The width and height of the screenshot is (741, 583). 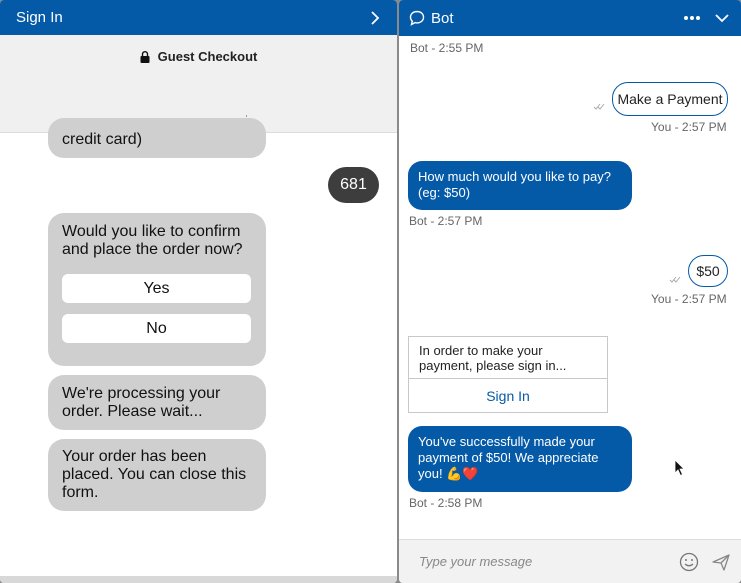 I want to click on chevron-down-icon, so click(x=722, y=18).